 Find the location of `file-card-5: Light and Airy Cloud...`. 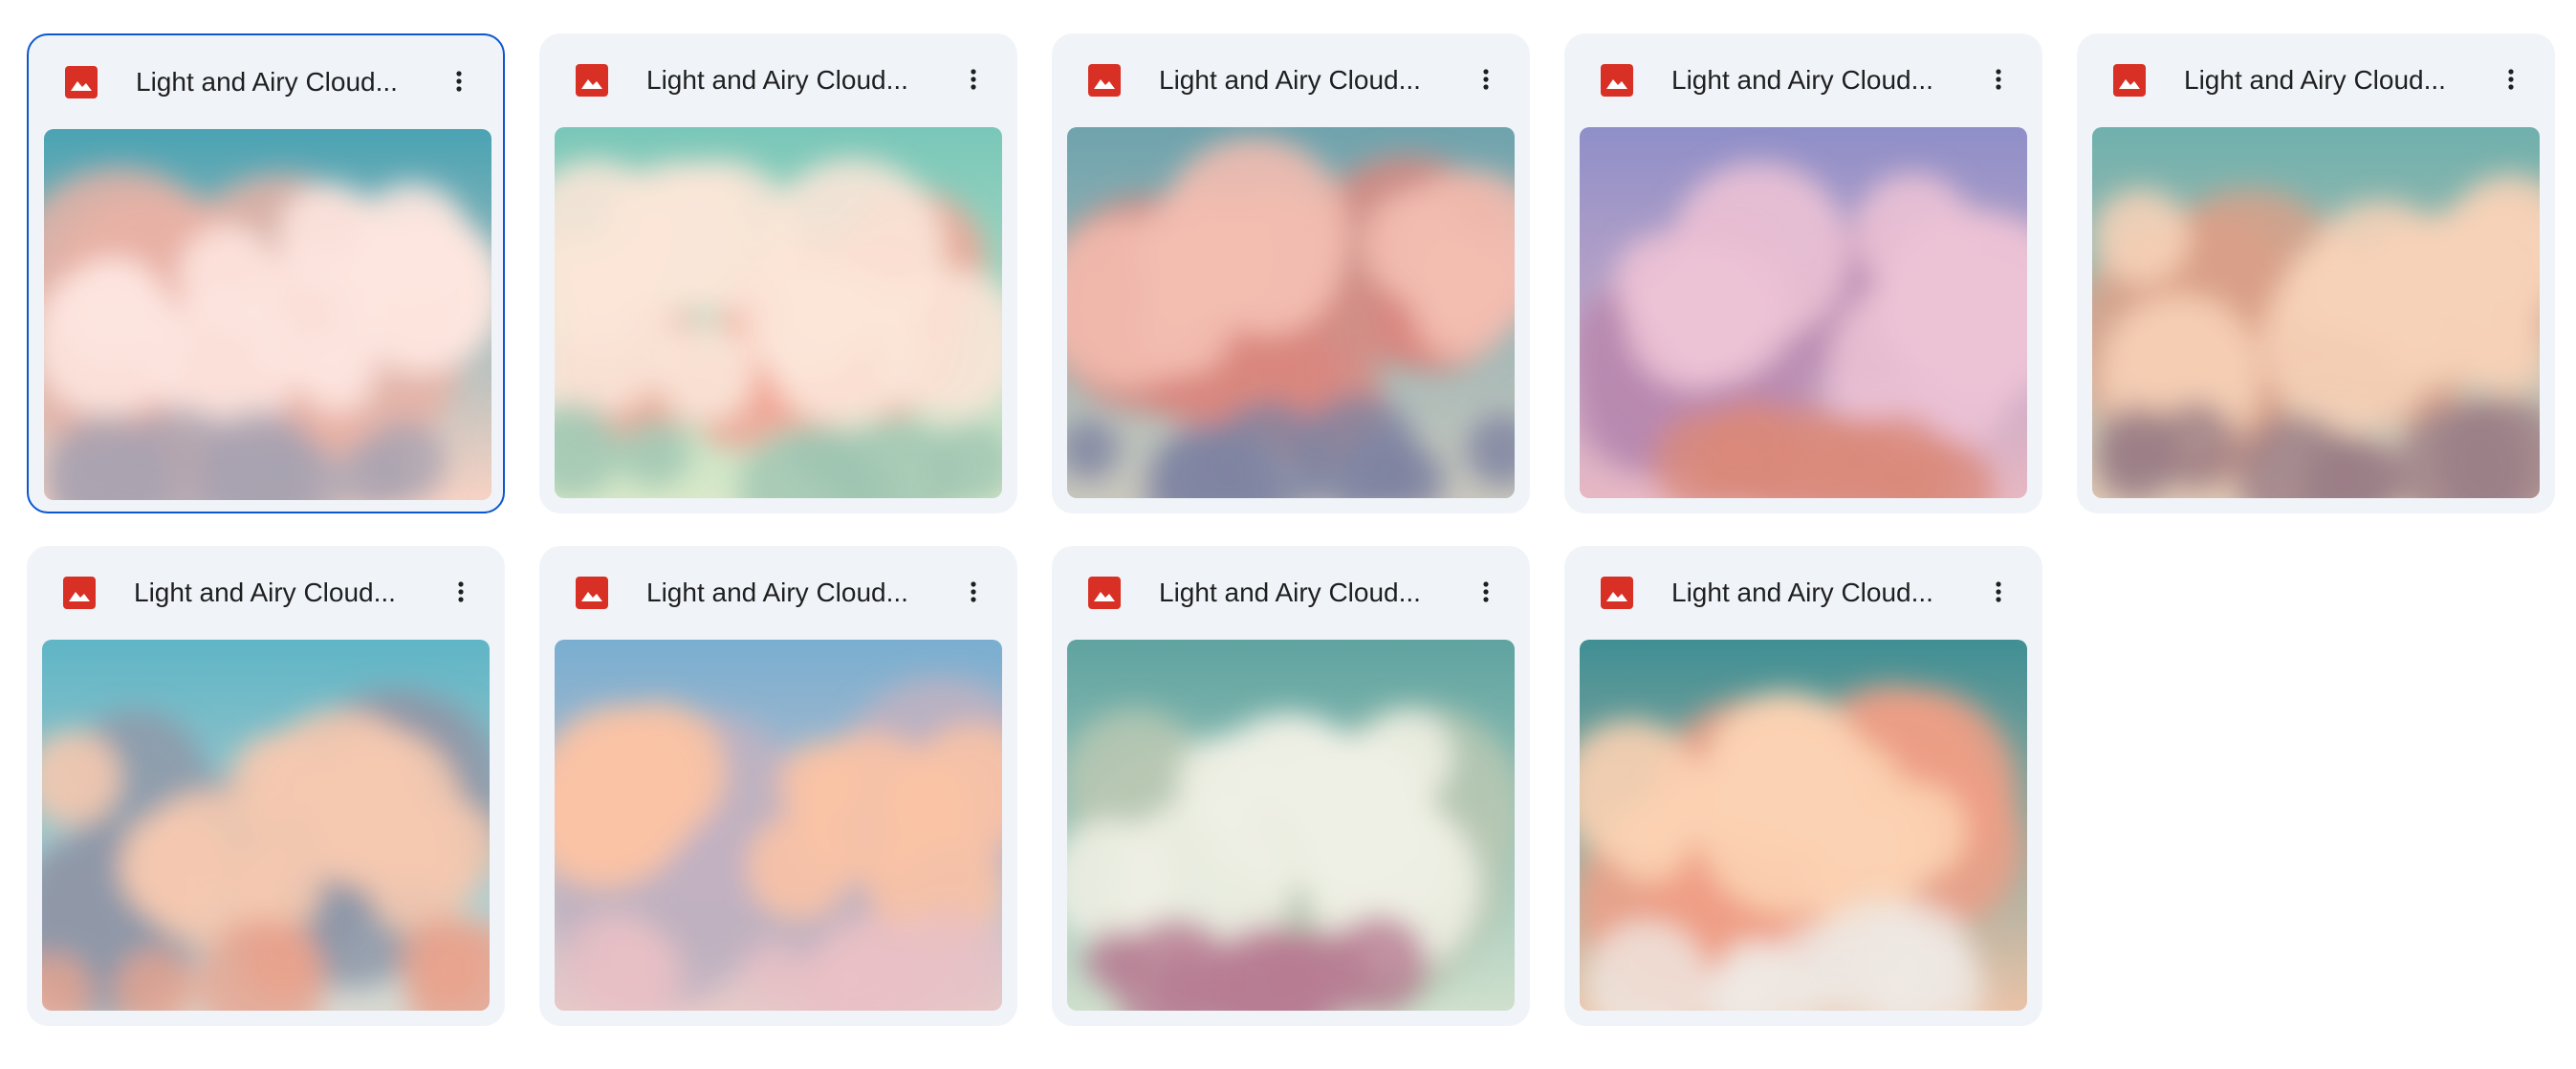

file-card-5: Light and Airy Cloud... is located at coordinates (2316, 273).